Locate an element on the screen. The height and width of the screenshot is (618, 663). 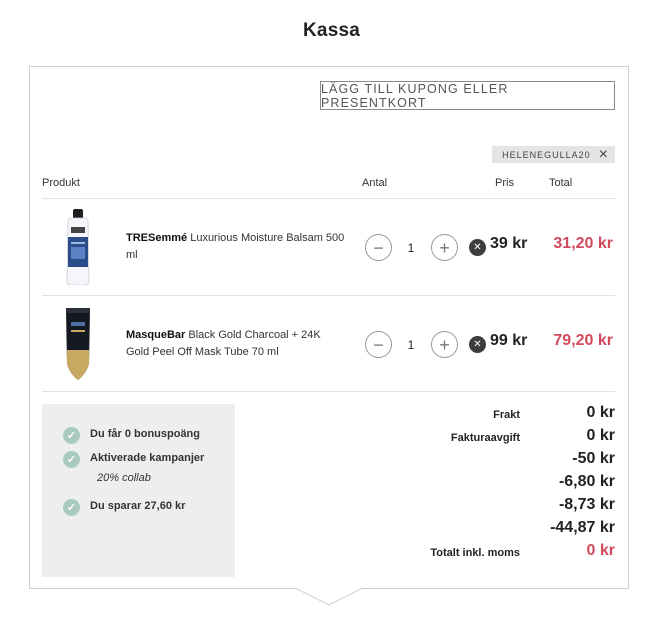
product-image-mask-tube is located at coordinates (78, 344).